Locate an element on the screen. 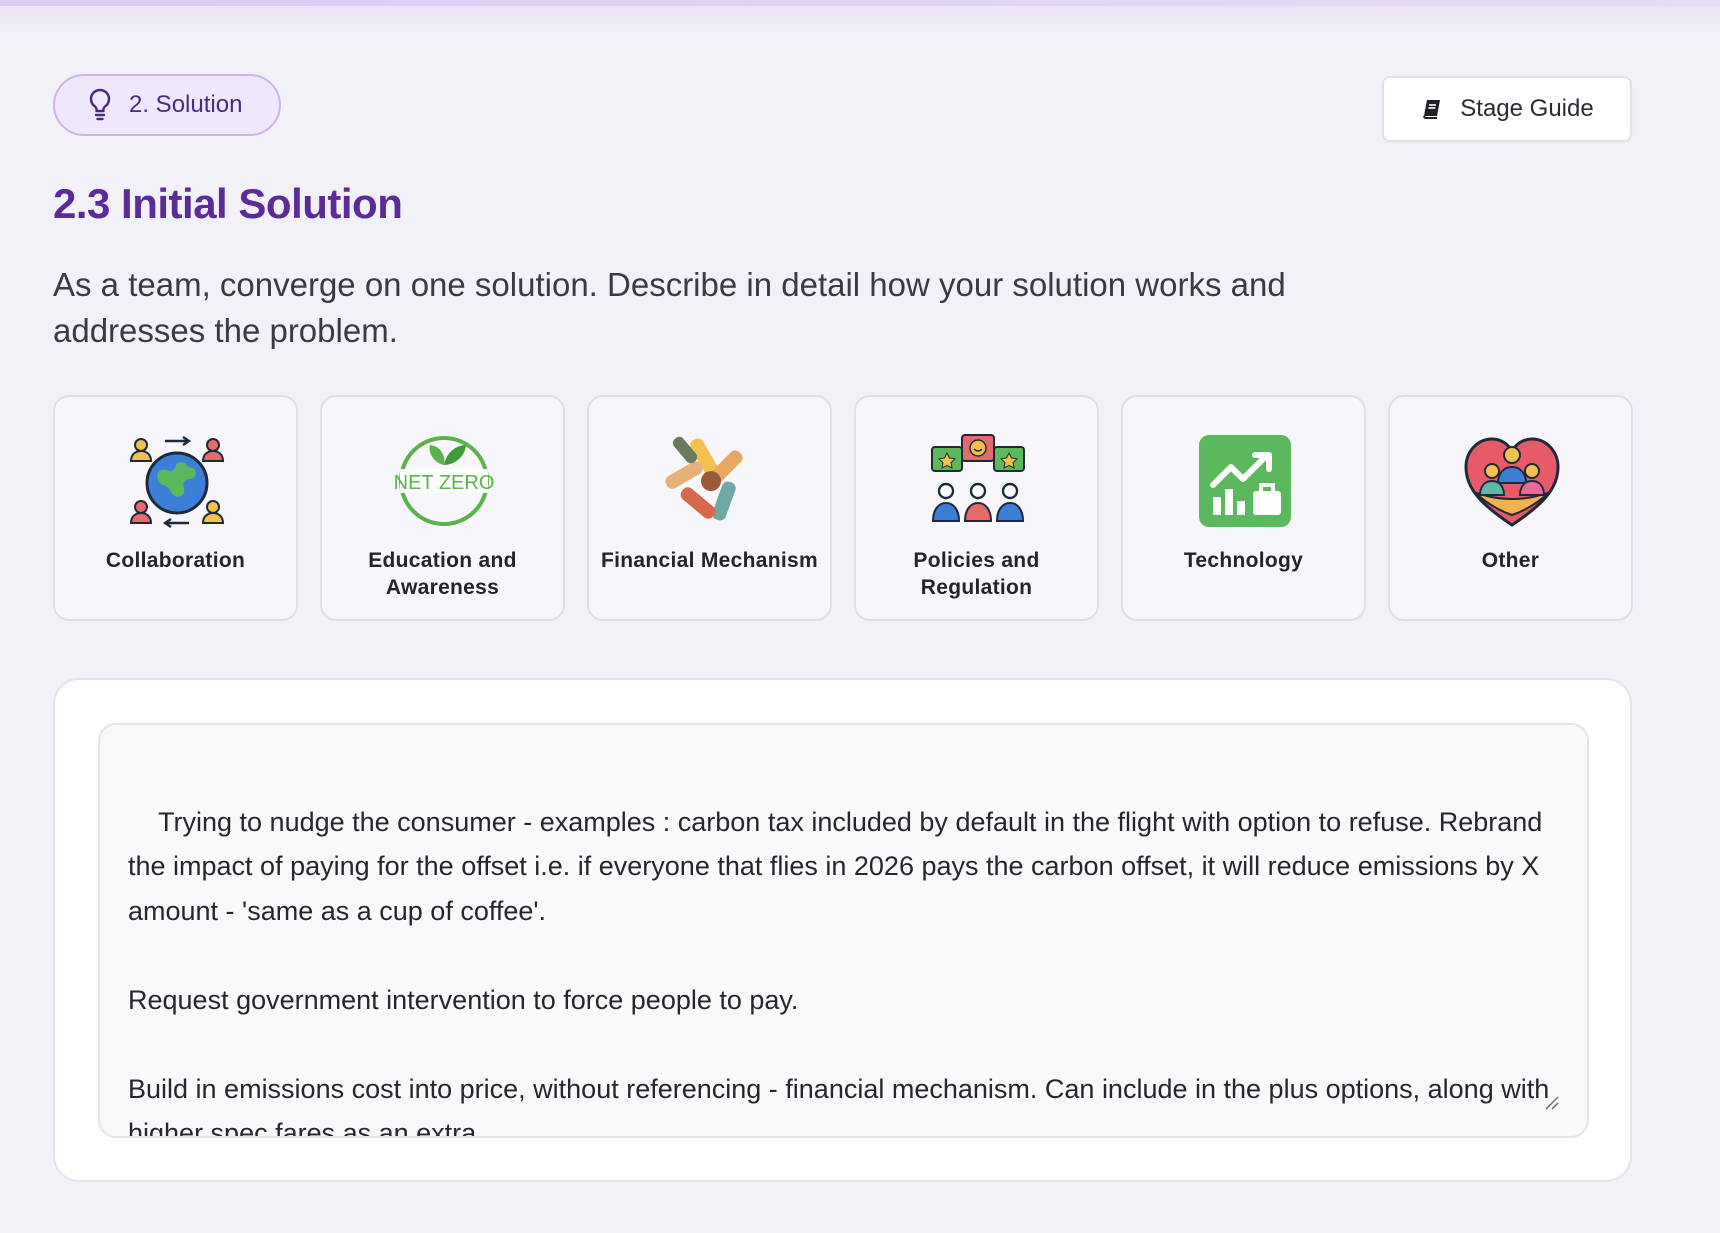 Image resolution: width=1720 pixels, height=1233 pixels. category-card-collaboration: Collaboration is located at coordinates (175, 508).